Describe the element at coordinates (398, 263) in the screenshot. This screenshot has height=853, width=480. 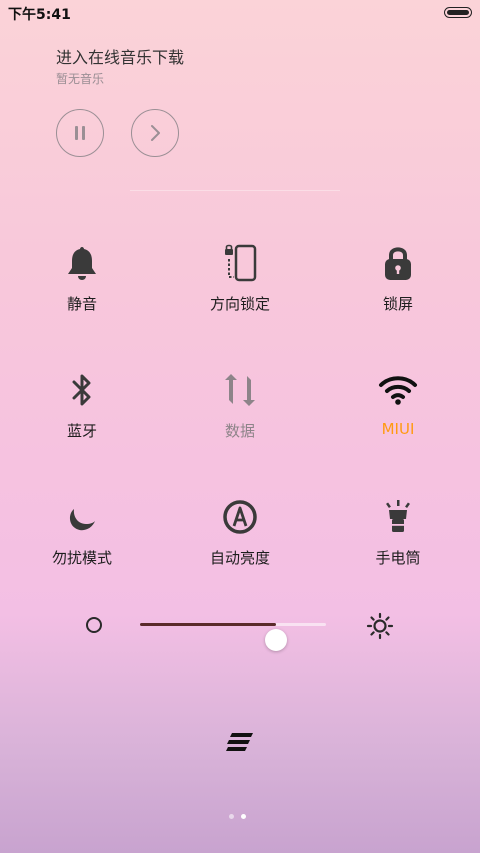
I see `padlock-icon` at that location.